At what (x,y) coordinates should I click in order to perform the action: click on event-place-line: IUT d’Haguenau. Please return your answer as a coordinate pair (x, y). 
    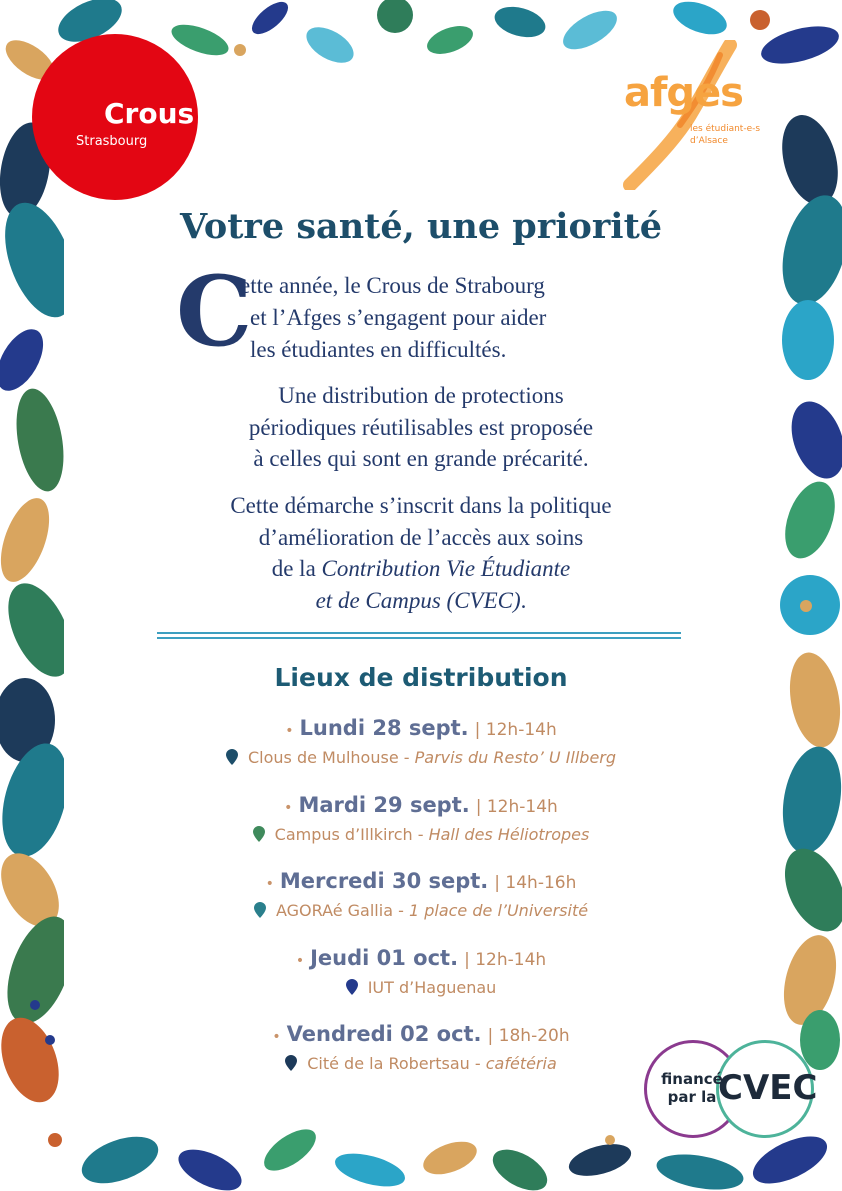
    Looking at the image, I should click on (421, 987).